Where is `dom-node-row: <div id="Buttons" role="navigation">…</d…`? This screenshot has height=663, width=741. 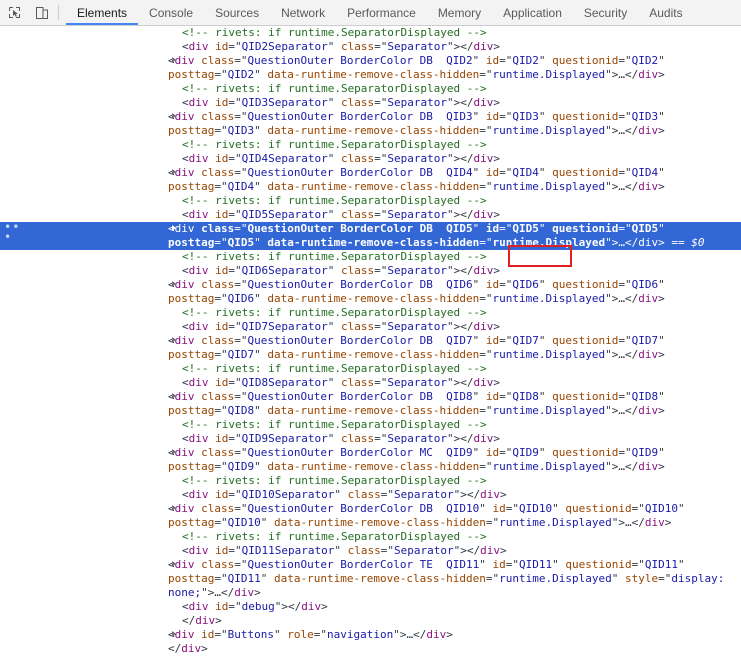
dom-node-row: <div id="Buttons" role="navigation">…</d… is located at coordinates (370, 635).